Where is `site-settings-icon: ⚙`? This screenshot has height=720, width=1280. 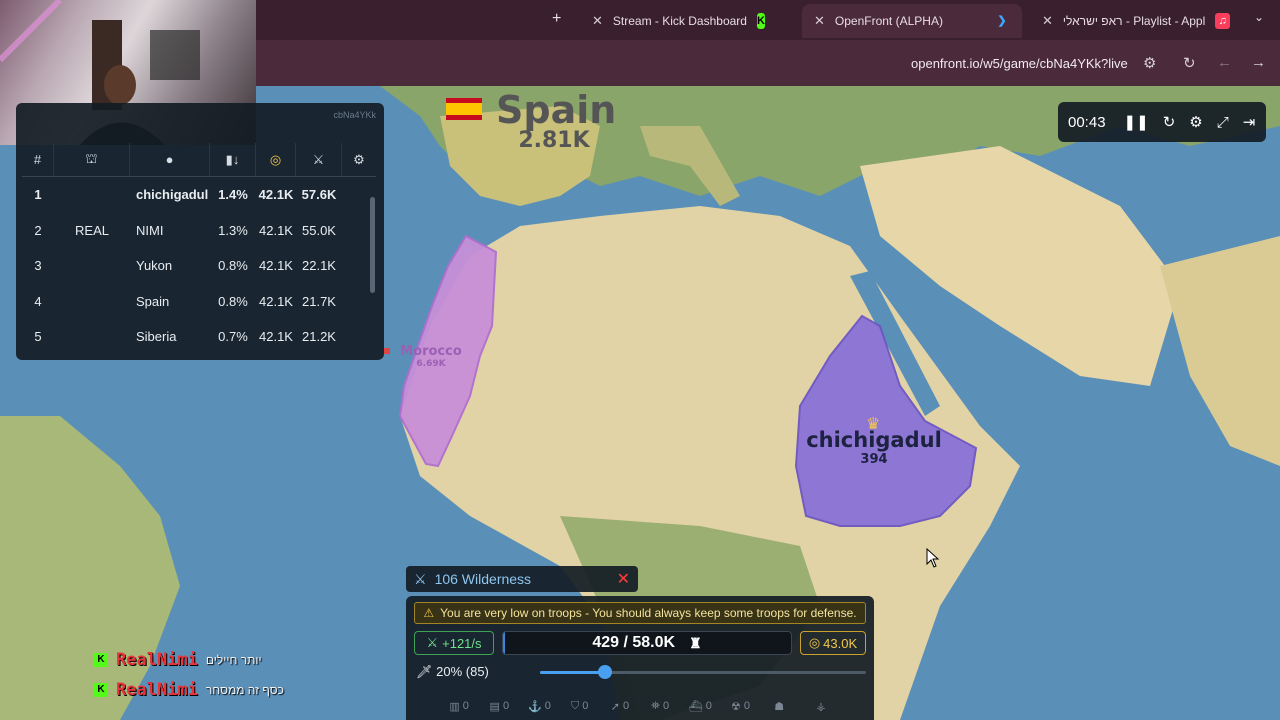
site-settings-icon: ⚙ is located at coordinates (1149, 63).